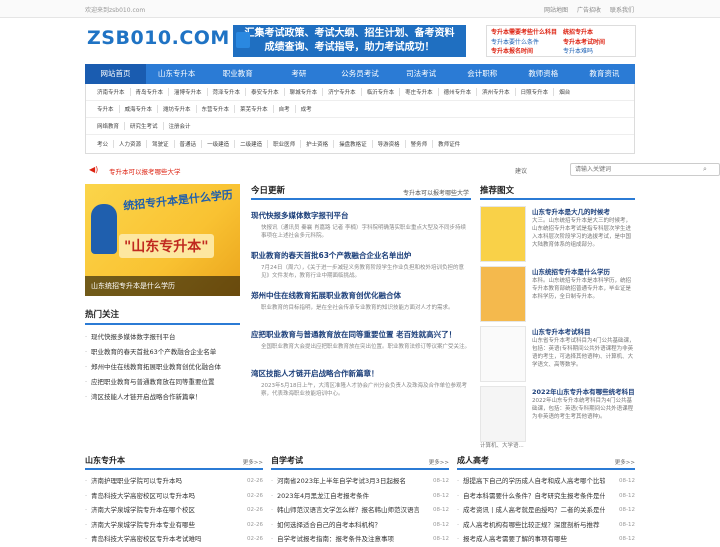  I want to click on subnav-link: 潍坊专升本, so click(177, 109).